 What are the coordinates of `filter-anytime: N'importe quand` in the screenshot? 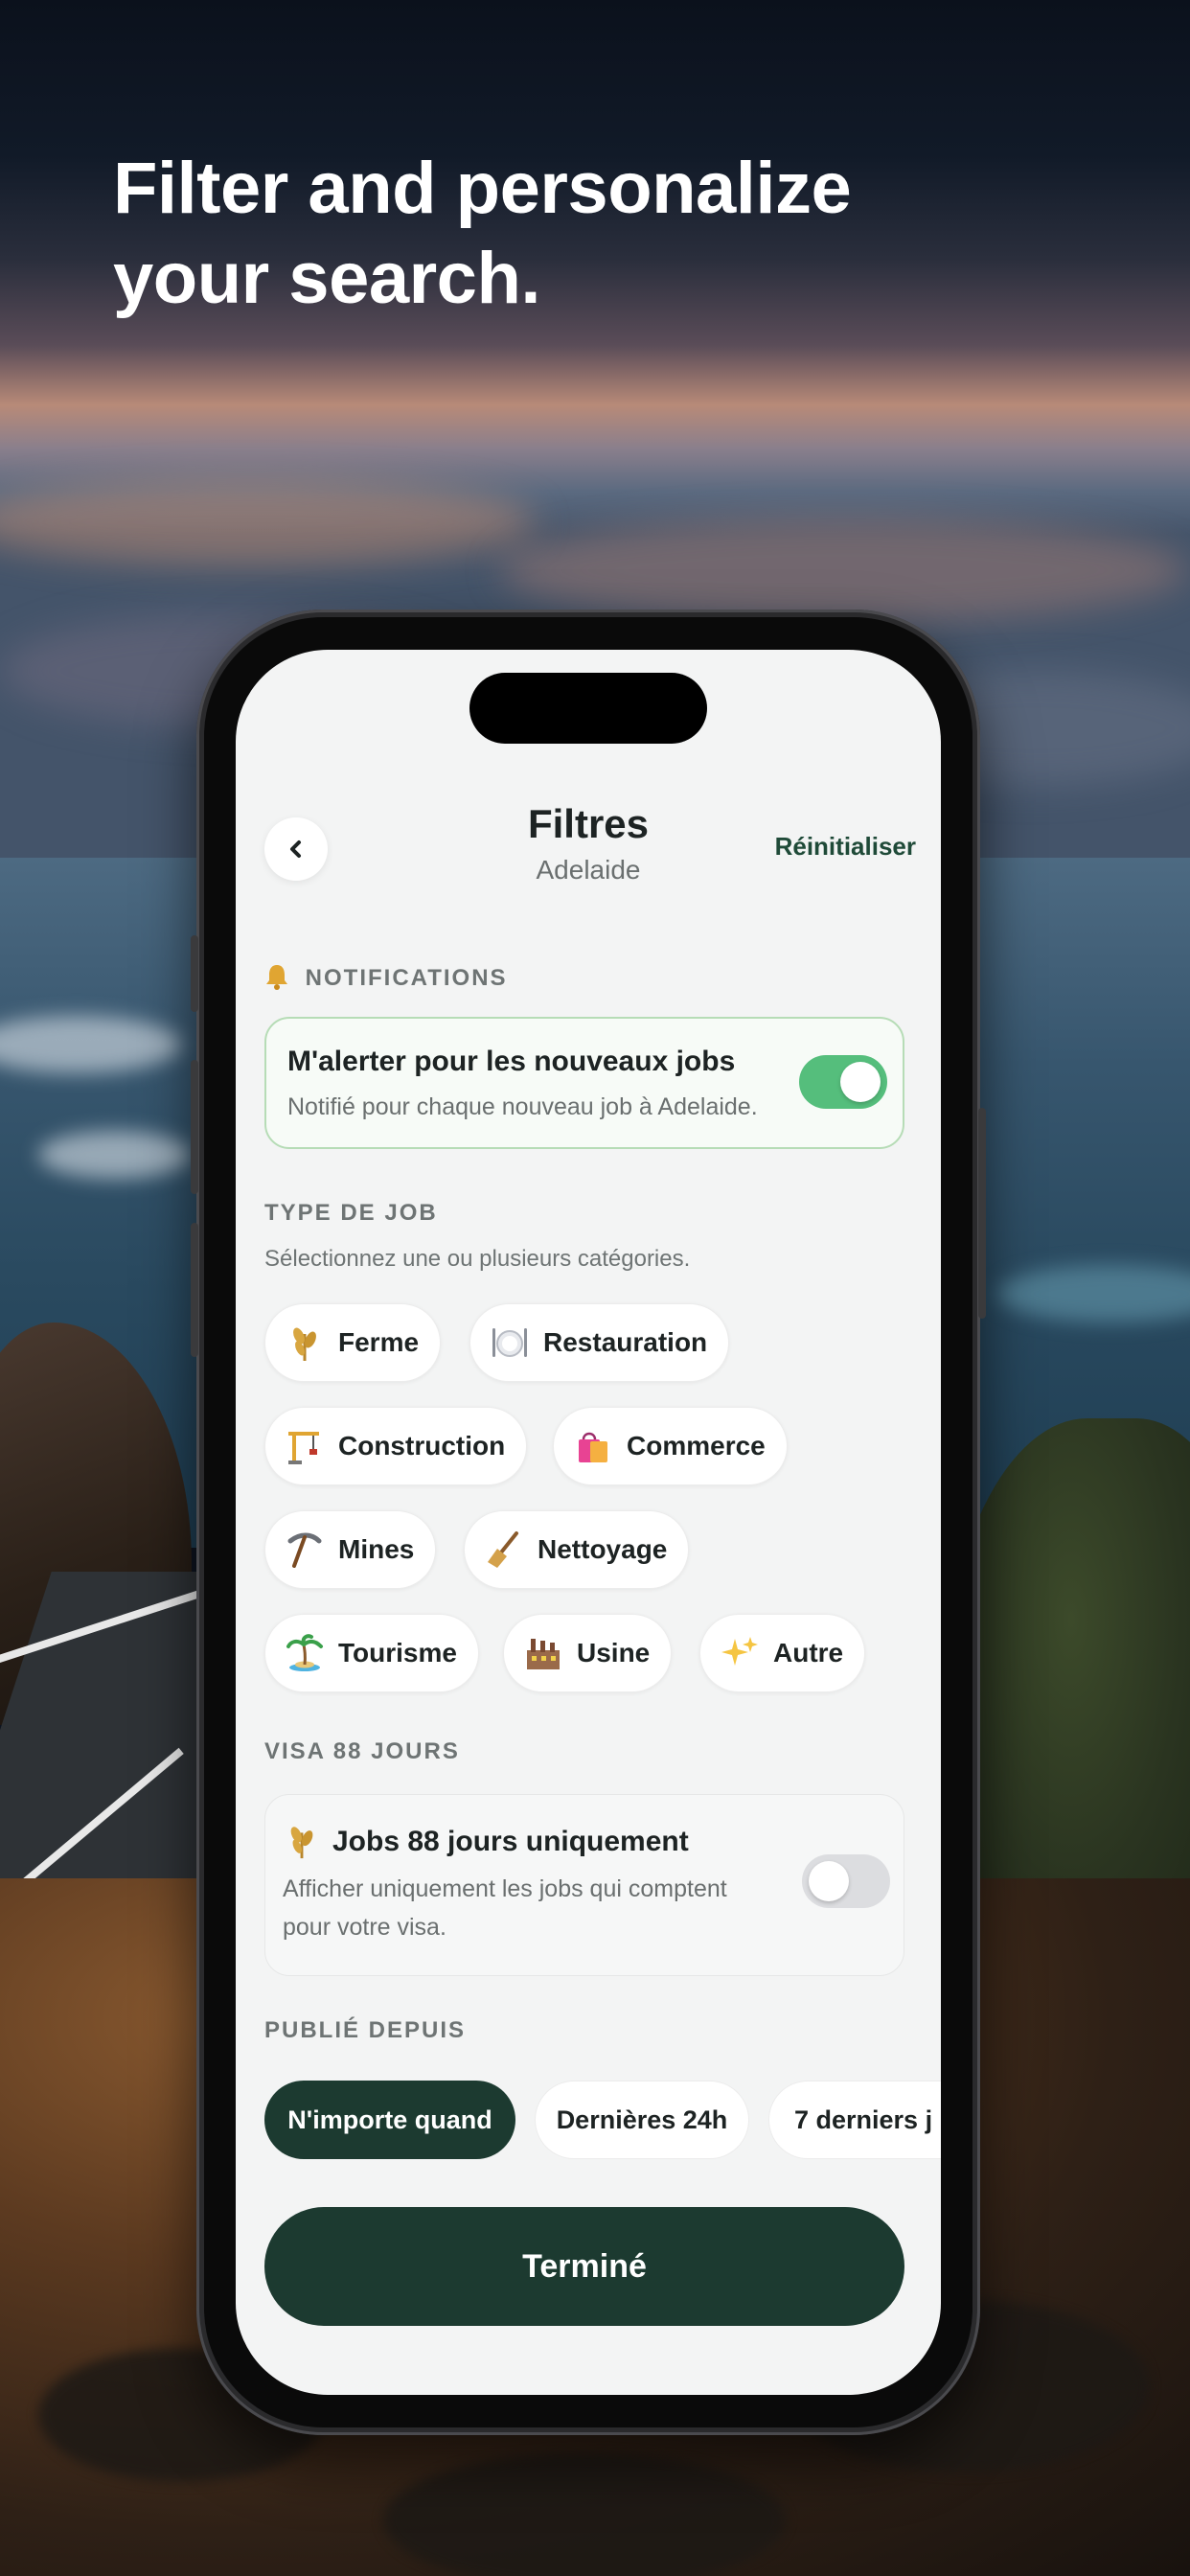 It's located at (389, 2120).